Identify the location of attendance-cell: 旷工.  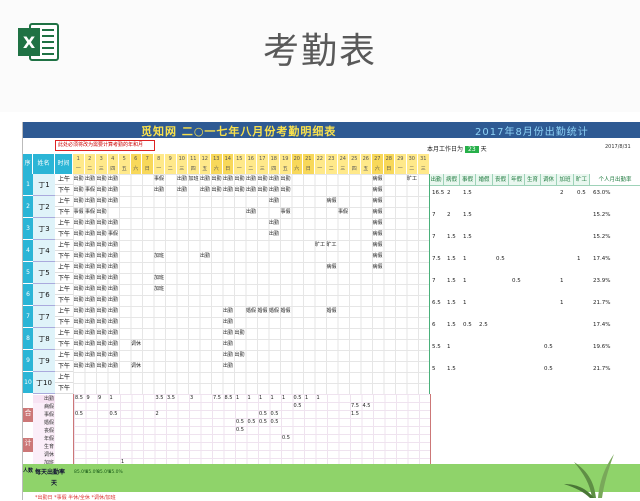
(320, 245).